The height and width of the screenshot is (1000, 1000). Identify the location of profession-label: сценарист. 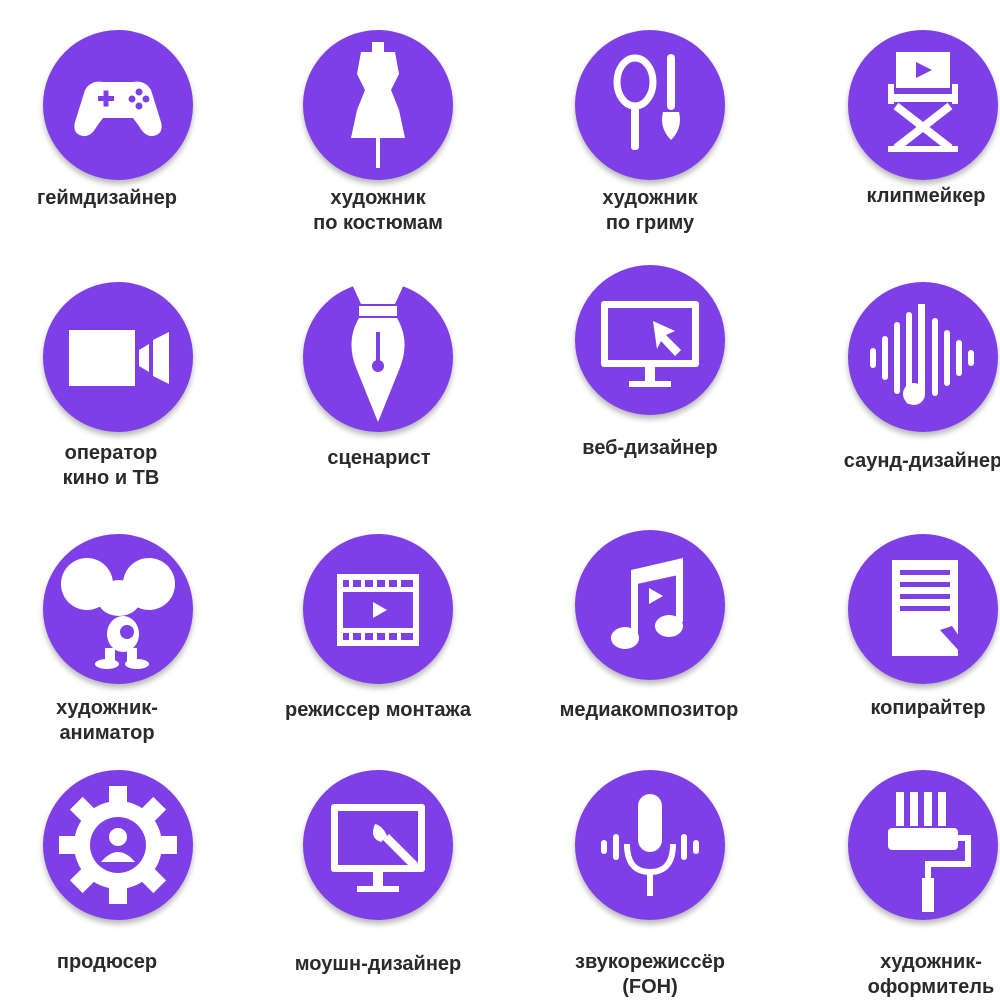
(379, 458).